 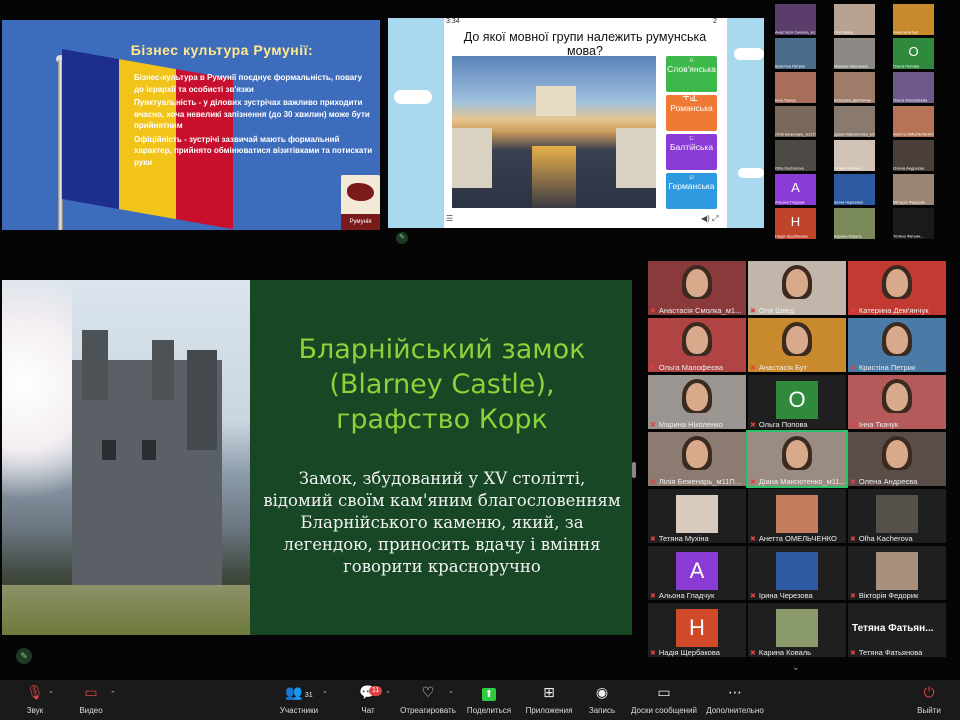 I want to click on participants-button: 👥 31 Участники, so click(x=299, y=698).